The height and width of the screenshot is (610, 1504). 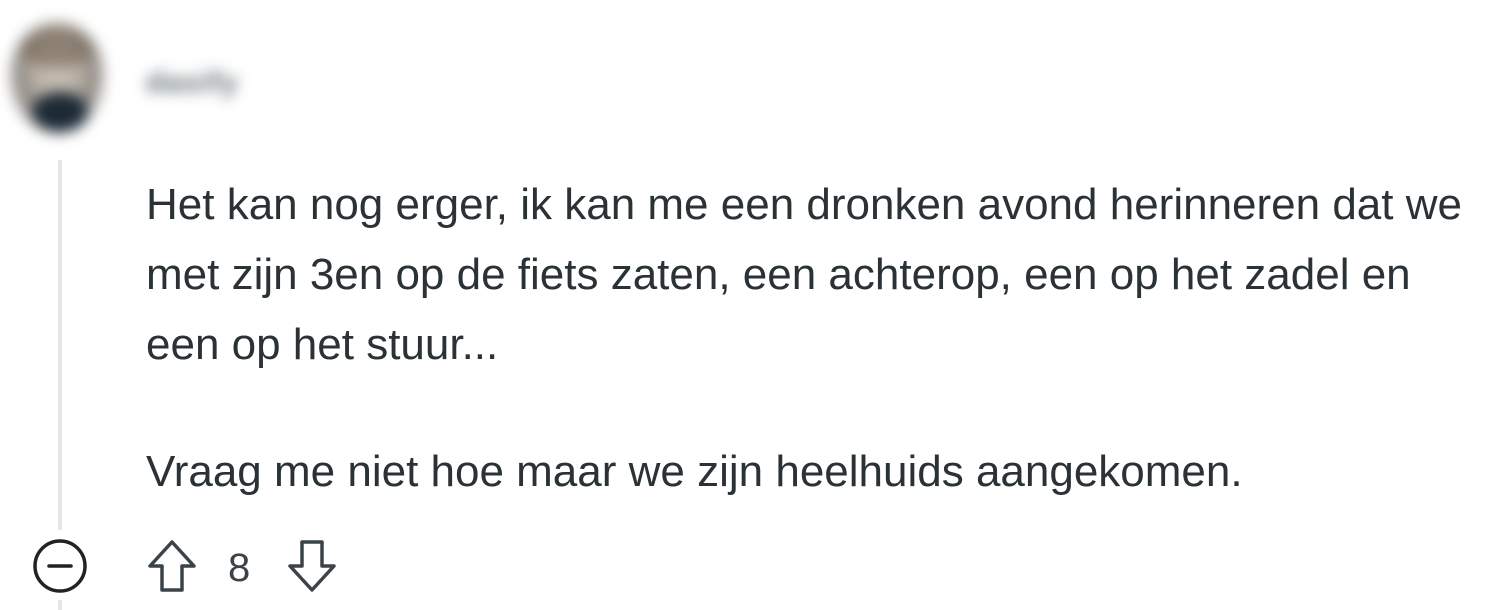 I want to click on thread-line-continuation, so click(x=60, y=605).